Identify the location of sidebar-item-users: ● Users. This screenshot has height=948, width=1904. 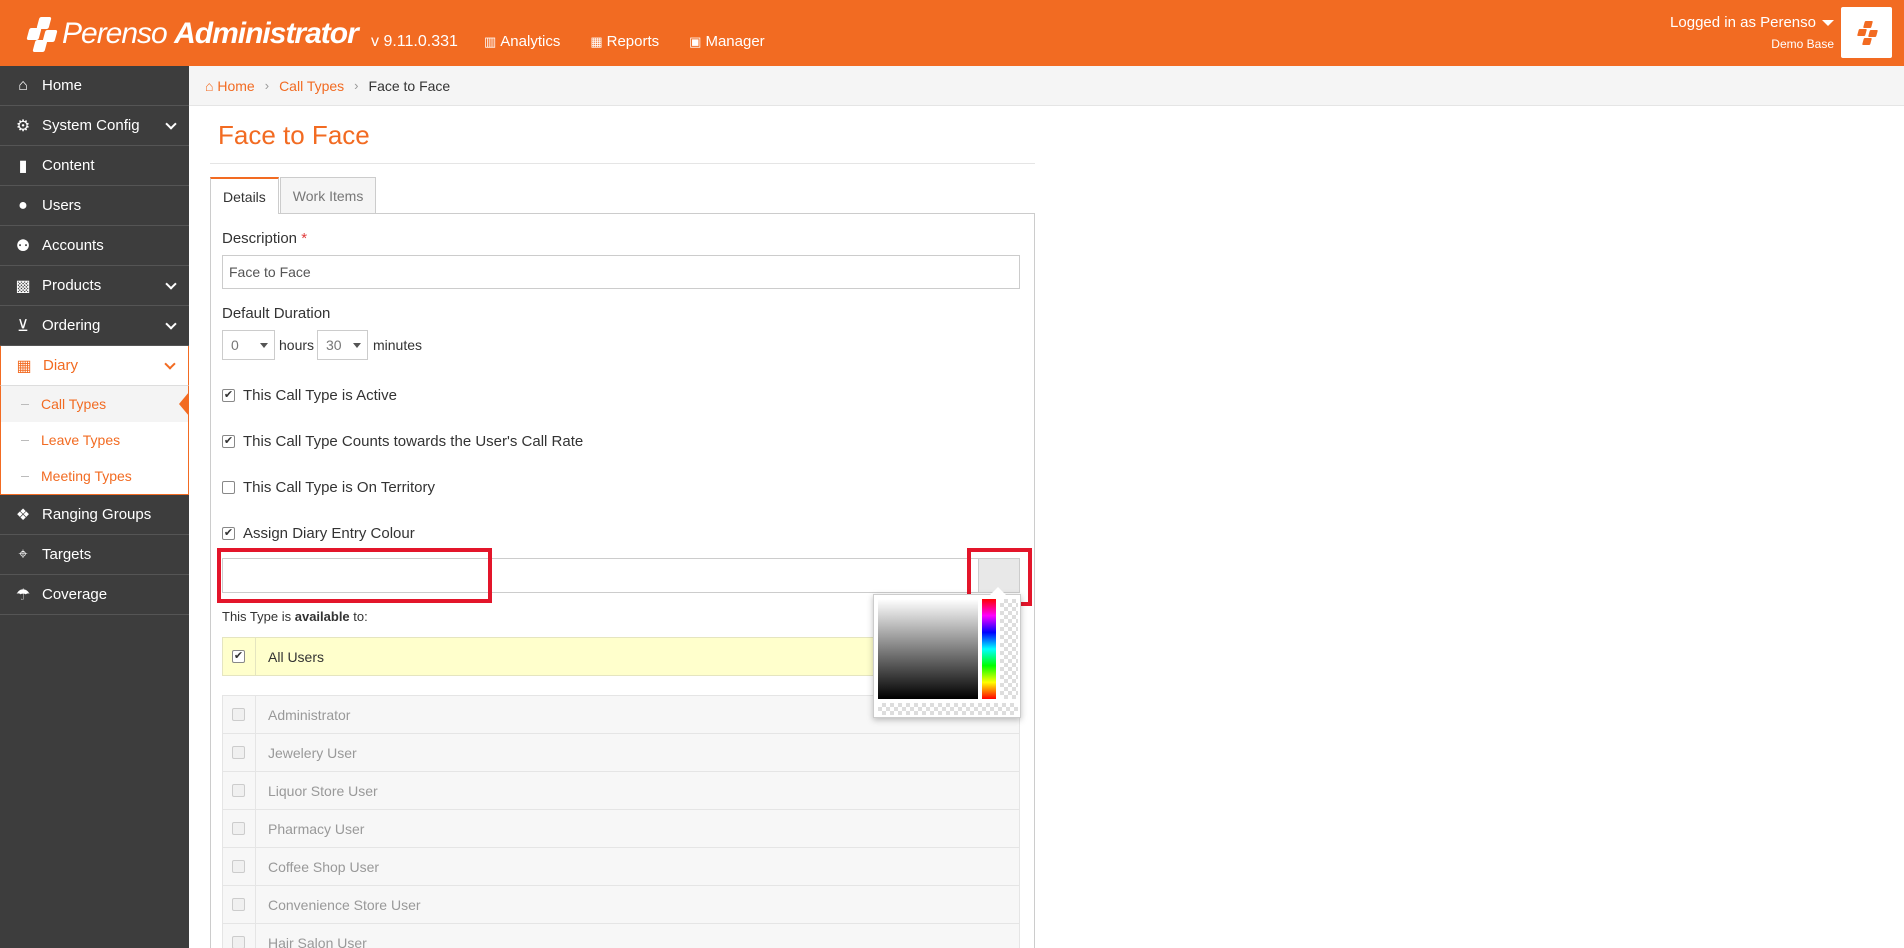
(94, 206).